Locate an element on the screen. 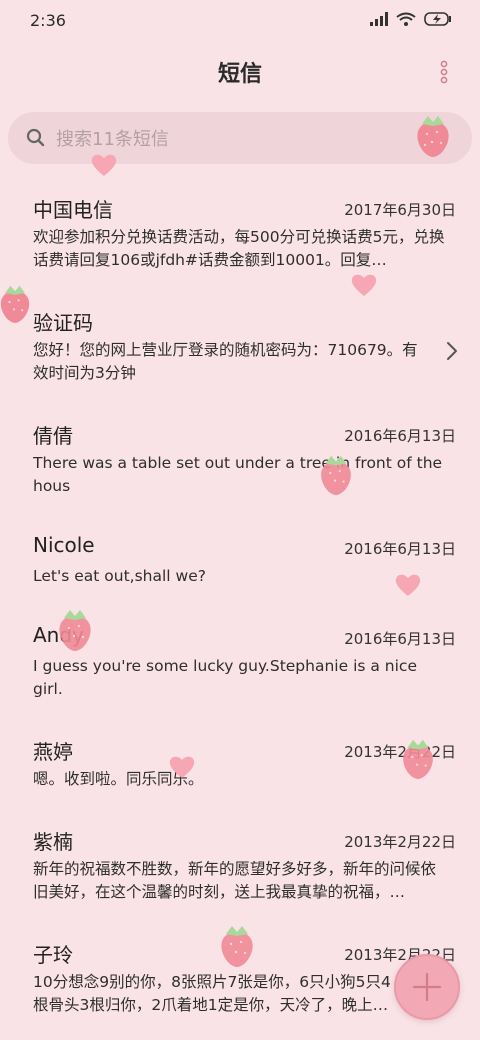  message-sender: 中国电信 is located at coordinates (73, 210).